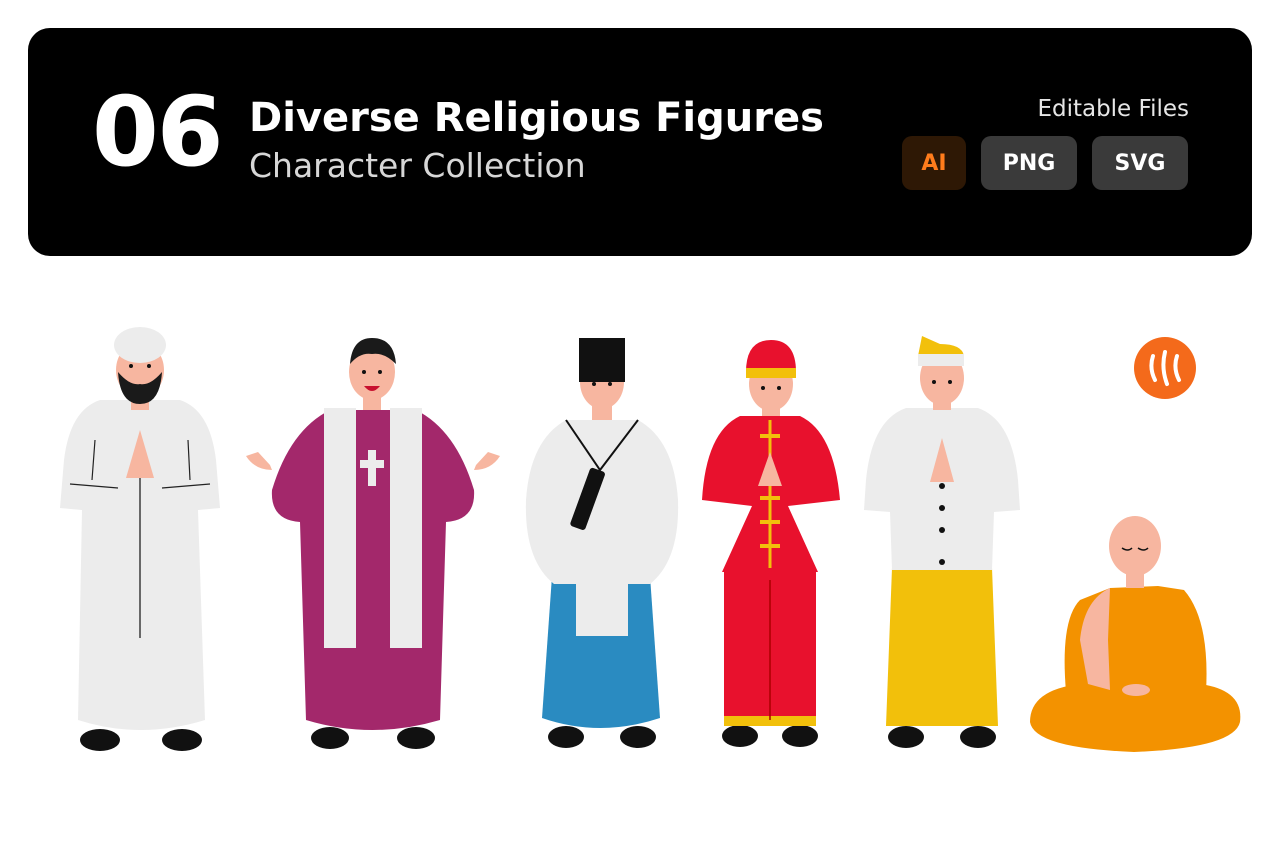 This screenshot has width=1280, height=853. What do you see at coordinates (140, 539) in the screenshot?
I see `muslim-cleric-figure` at bounding box center [140, 539].